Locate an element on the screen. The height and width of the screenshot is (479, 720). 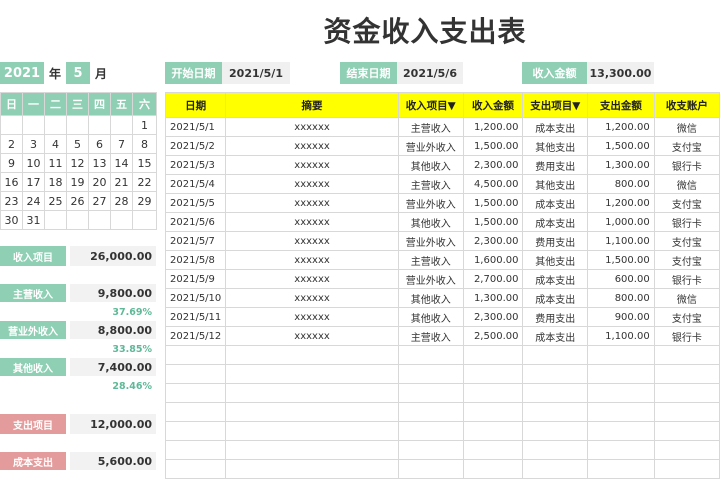
calendar-day: 28 is located at coordinates (121, 201).